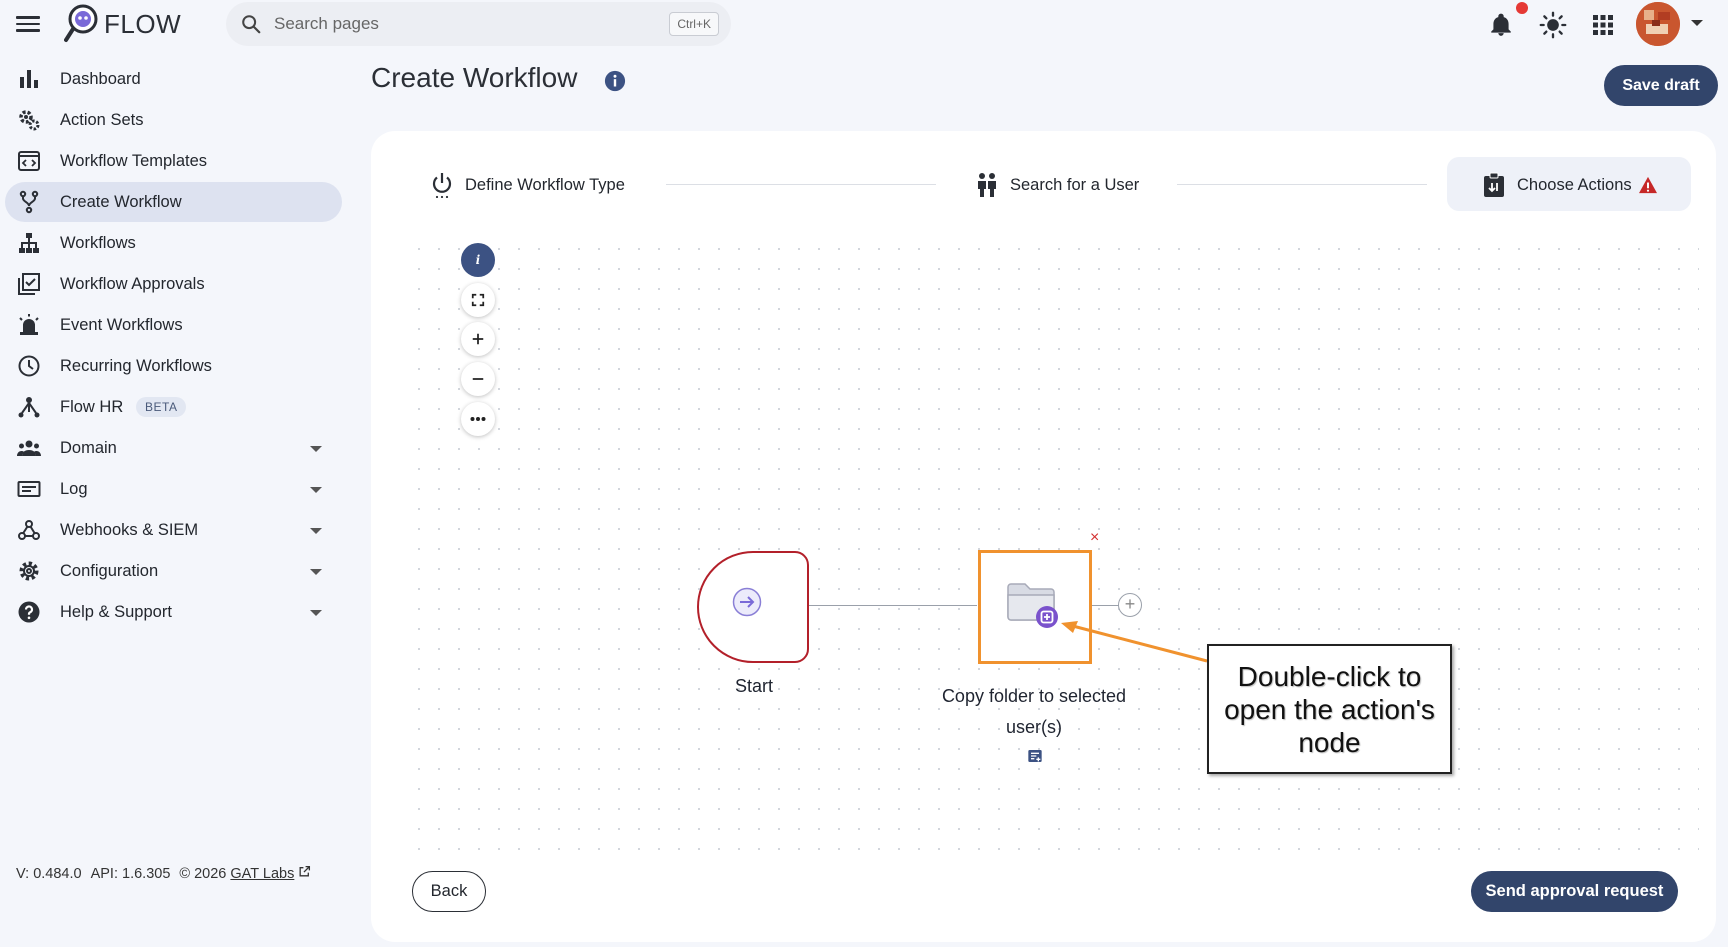 The width and height of the screenshot is (1728, 947). I want to click on beta-badge: BETA, so click(161, 407).